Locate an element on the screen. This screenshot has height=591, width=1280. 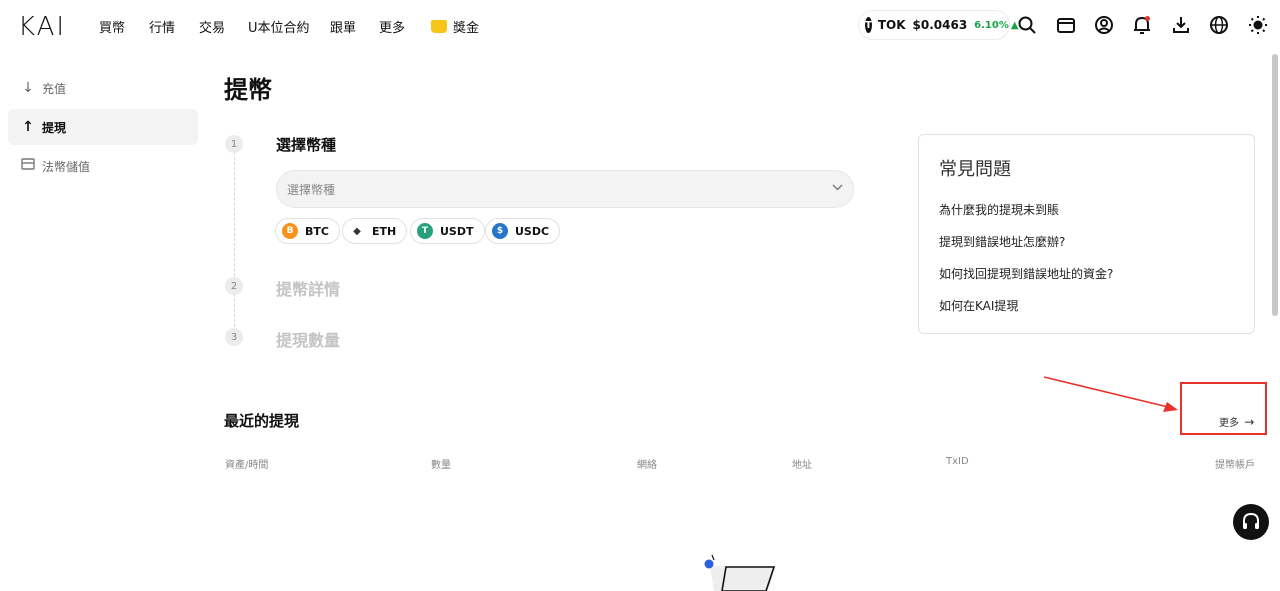
coin-select-placeholder: 選擇幣種 is located at coordinates (311, 189).